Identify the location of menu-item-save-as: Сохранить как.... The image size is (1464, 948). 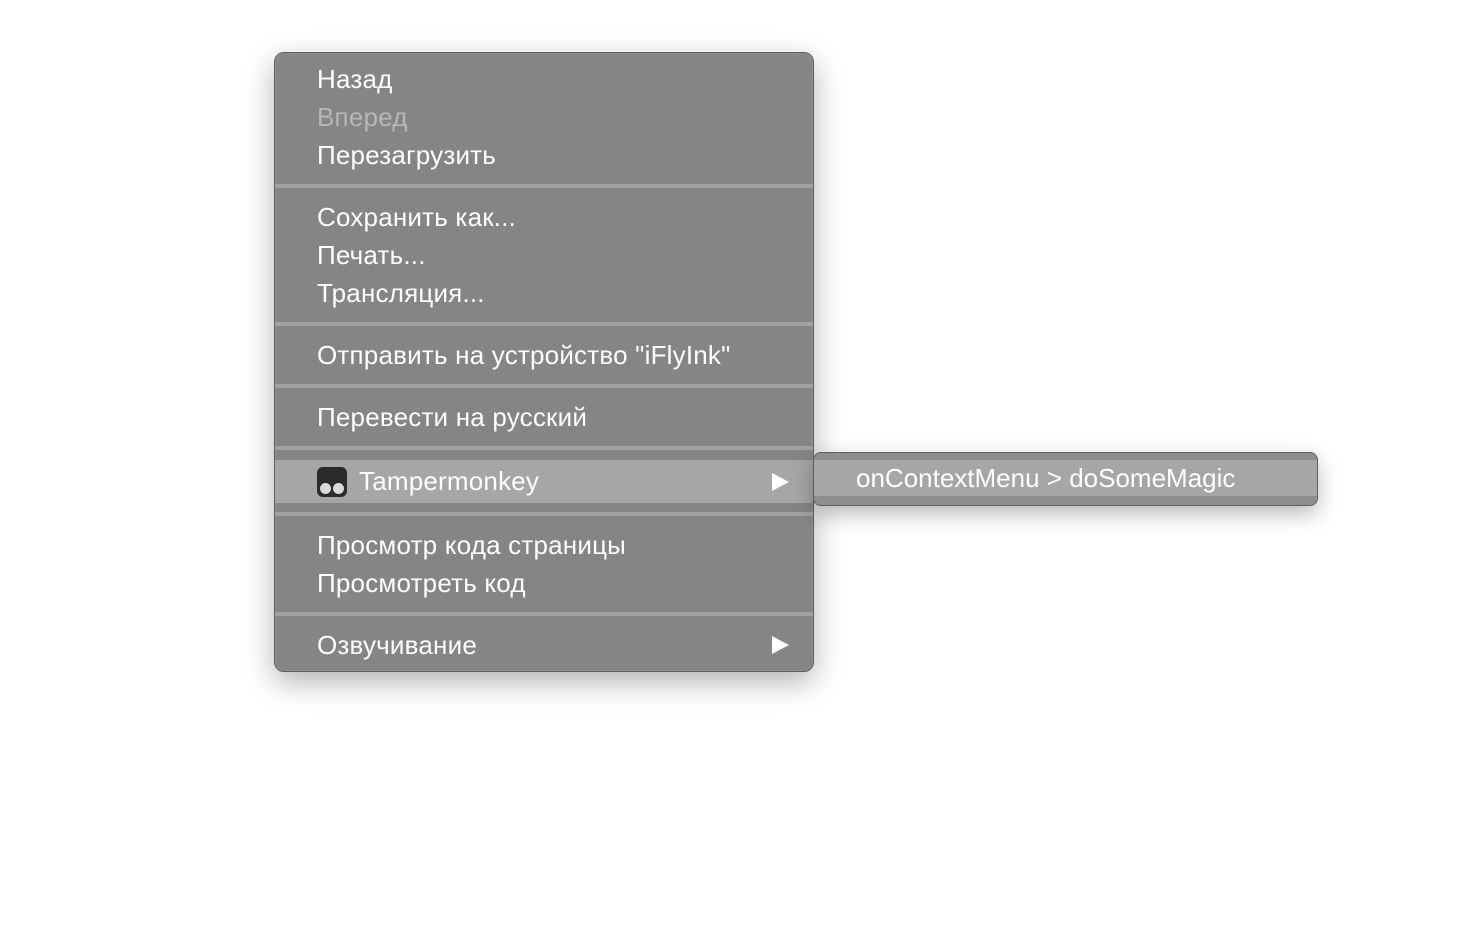
(544, 217).